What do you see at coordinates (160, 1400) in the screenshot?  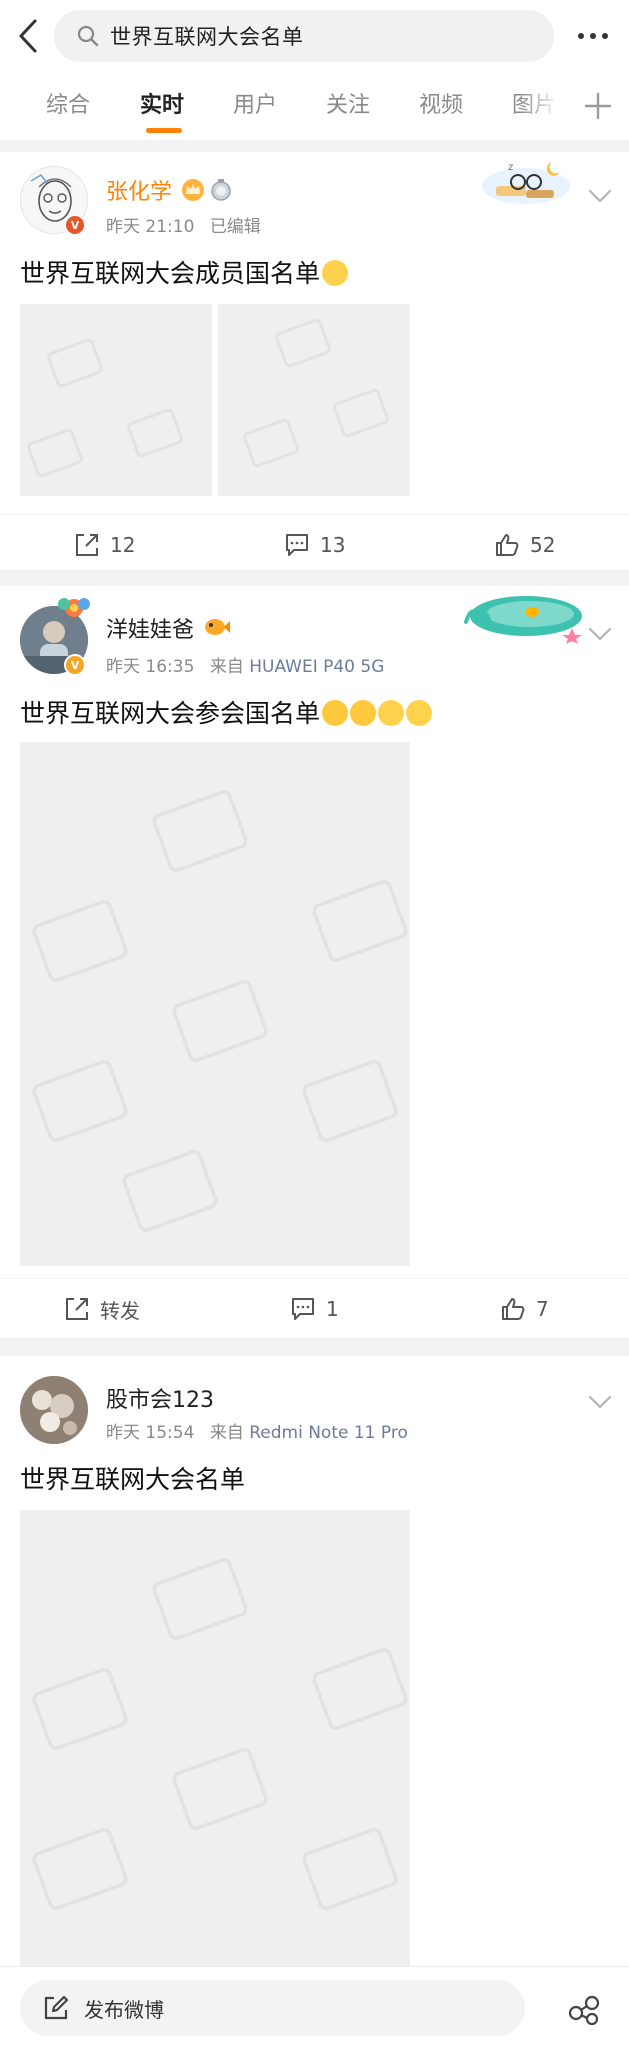 I see `post-author: 股市会123` at bounding box center [160, 1400].